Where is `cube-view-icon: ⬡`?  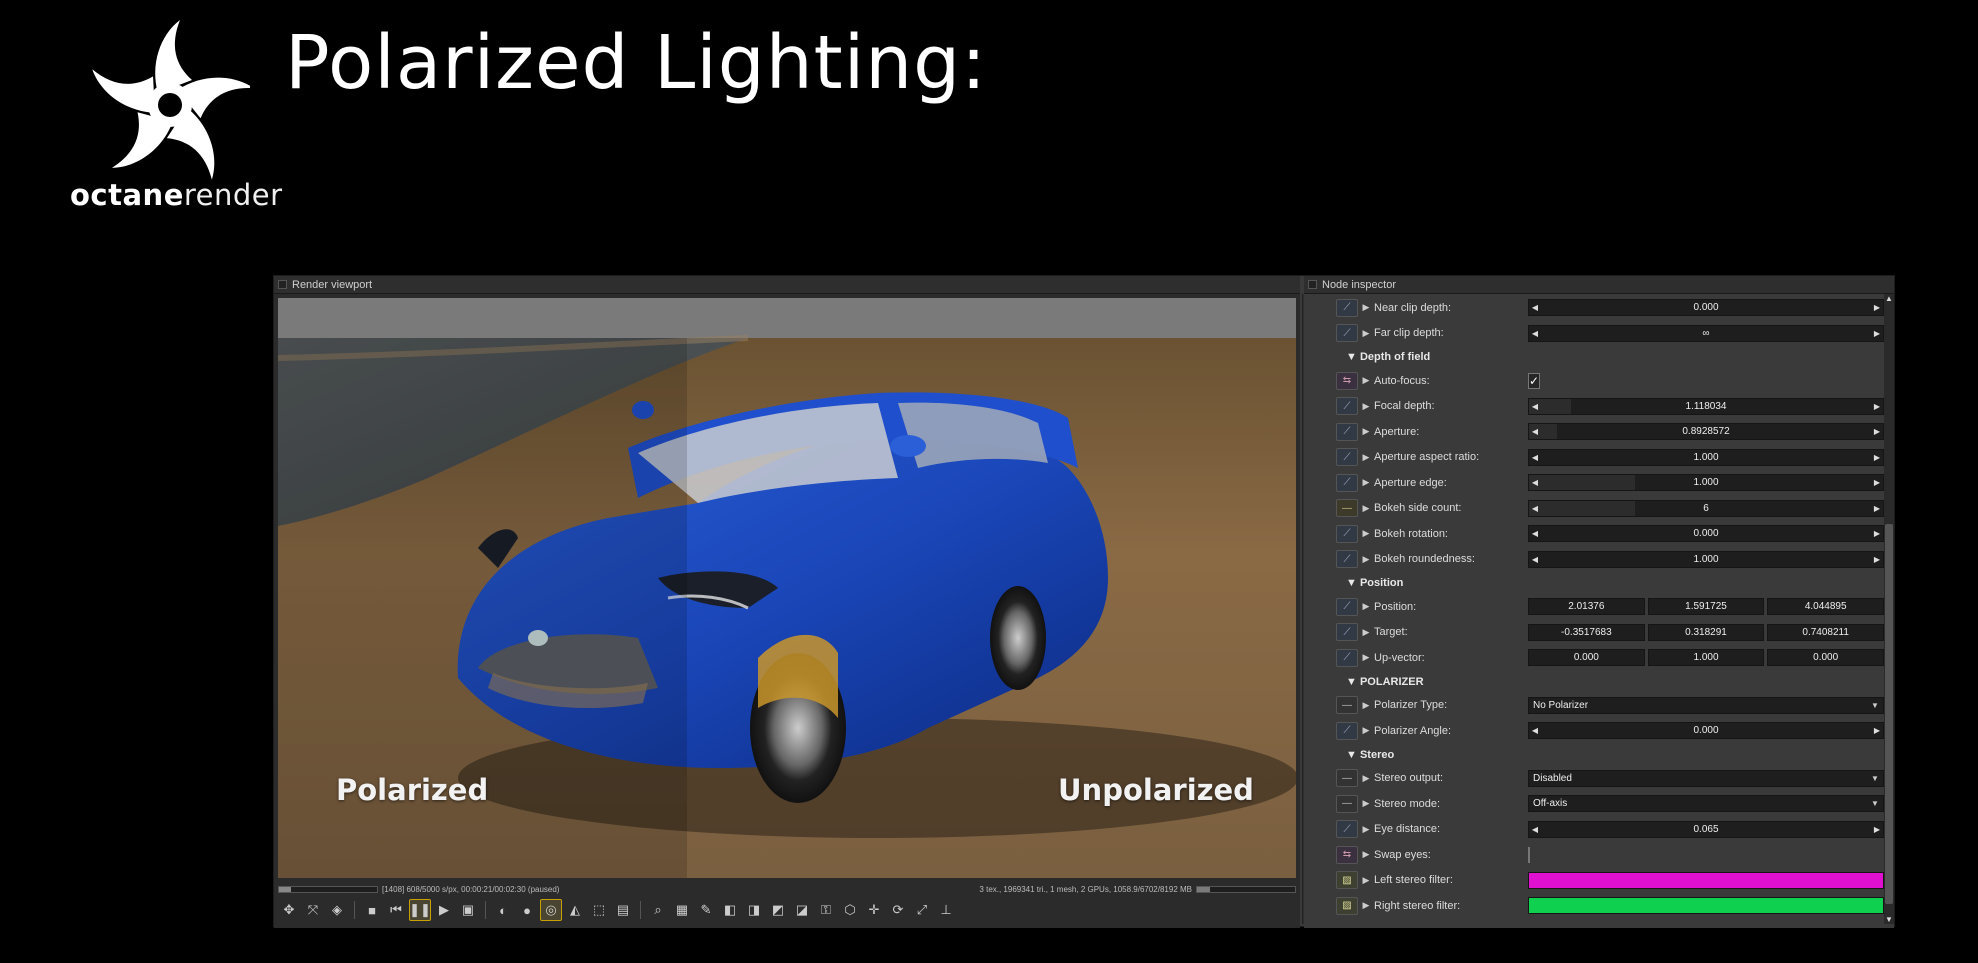 cube-view-icon: ⬡ is located at coordinates (850, 910).